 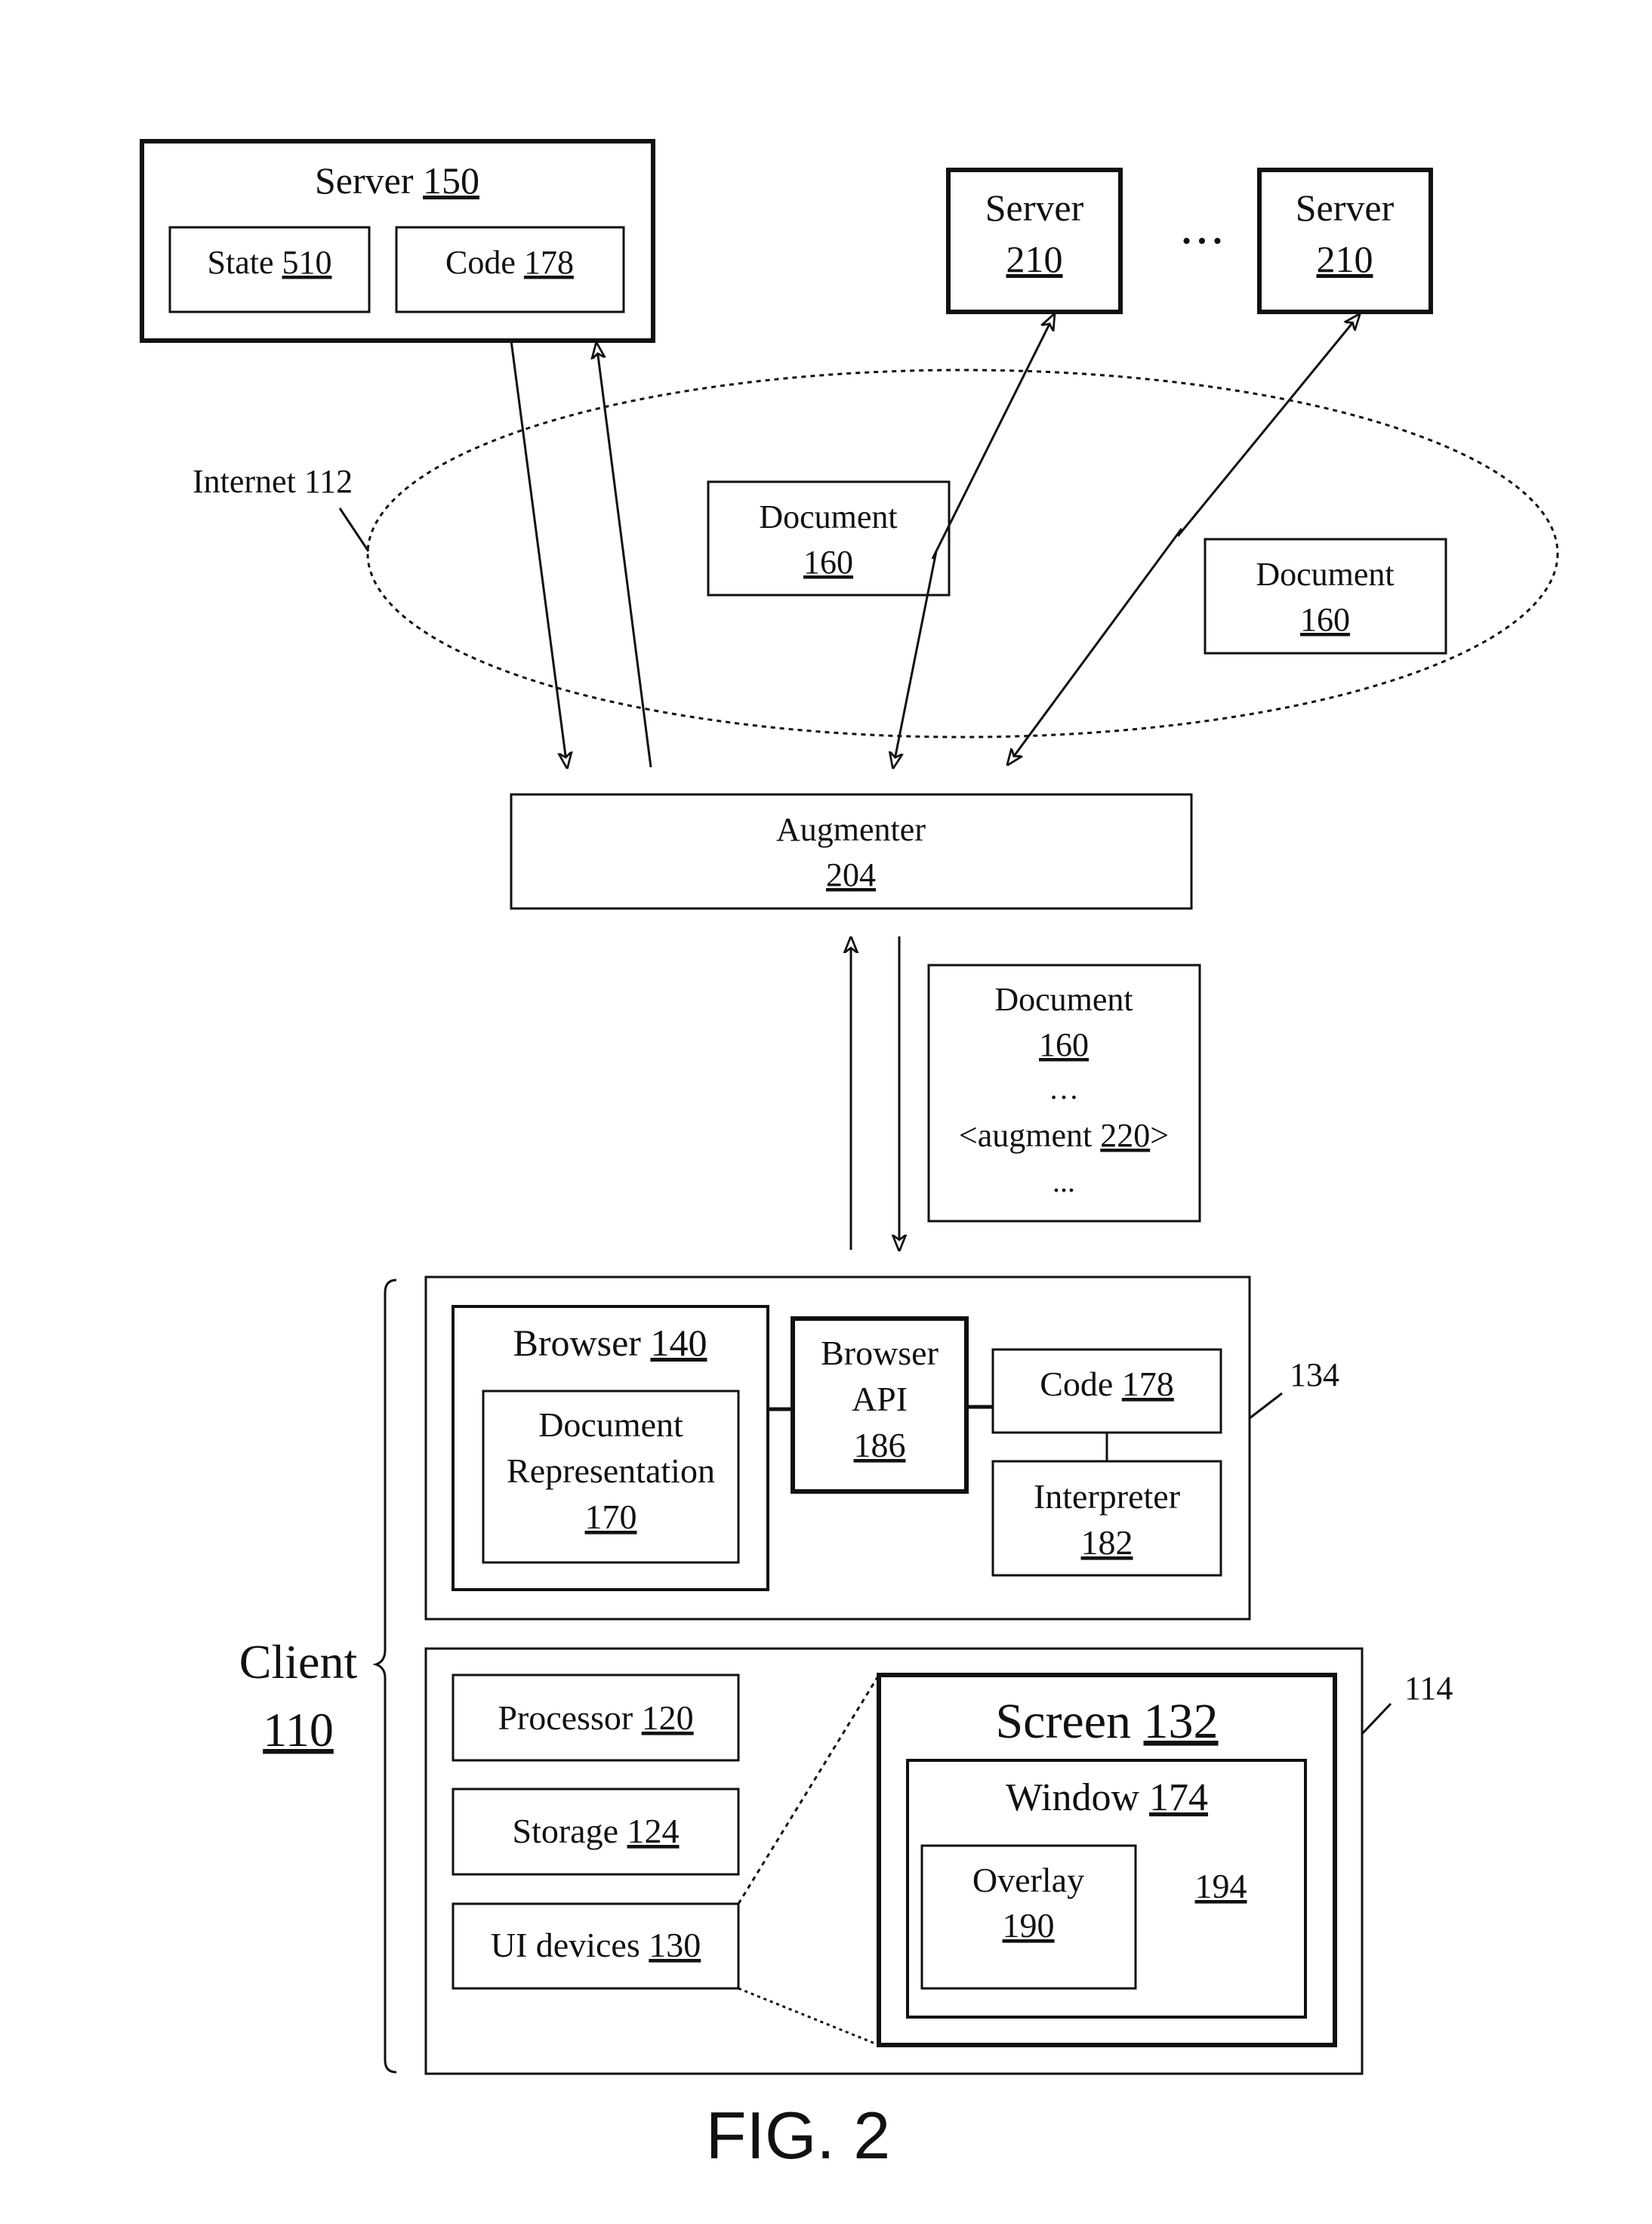 I want to click on augmenter-ref: 204, so click(x=851, y=874).